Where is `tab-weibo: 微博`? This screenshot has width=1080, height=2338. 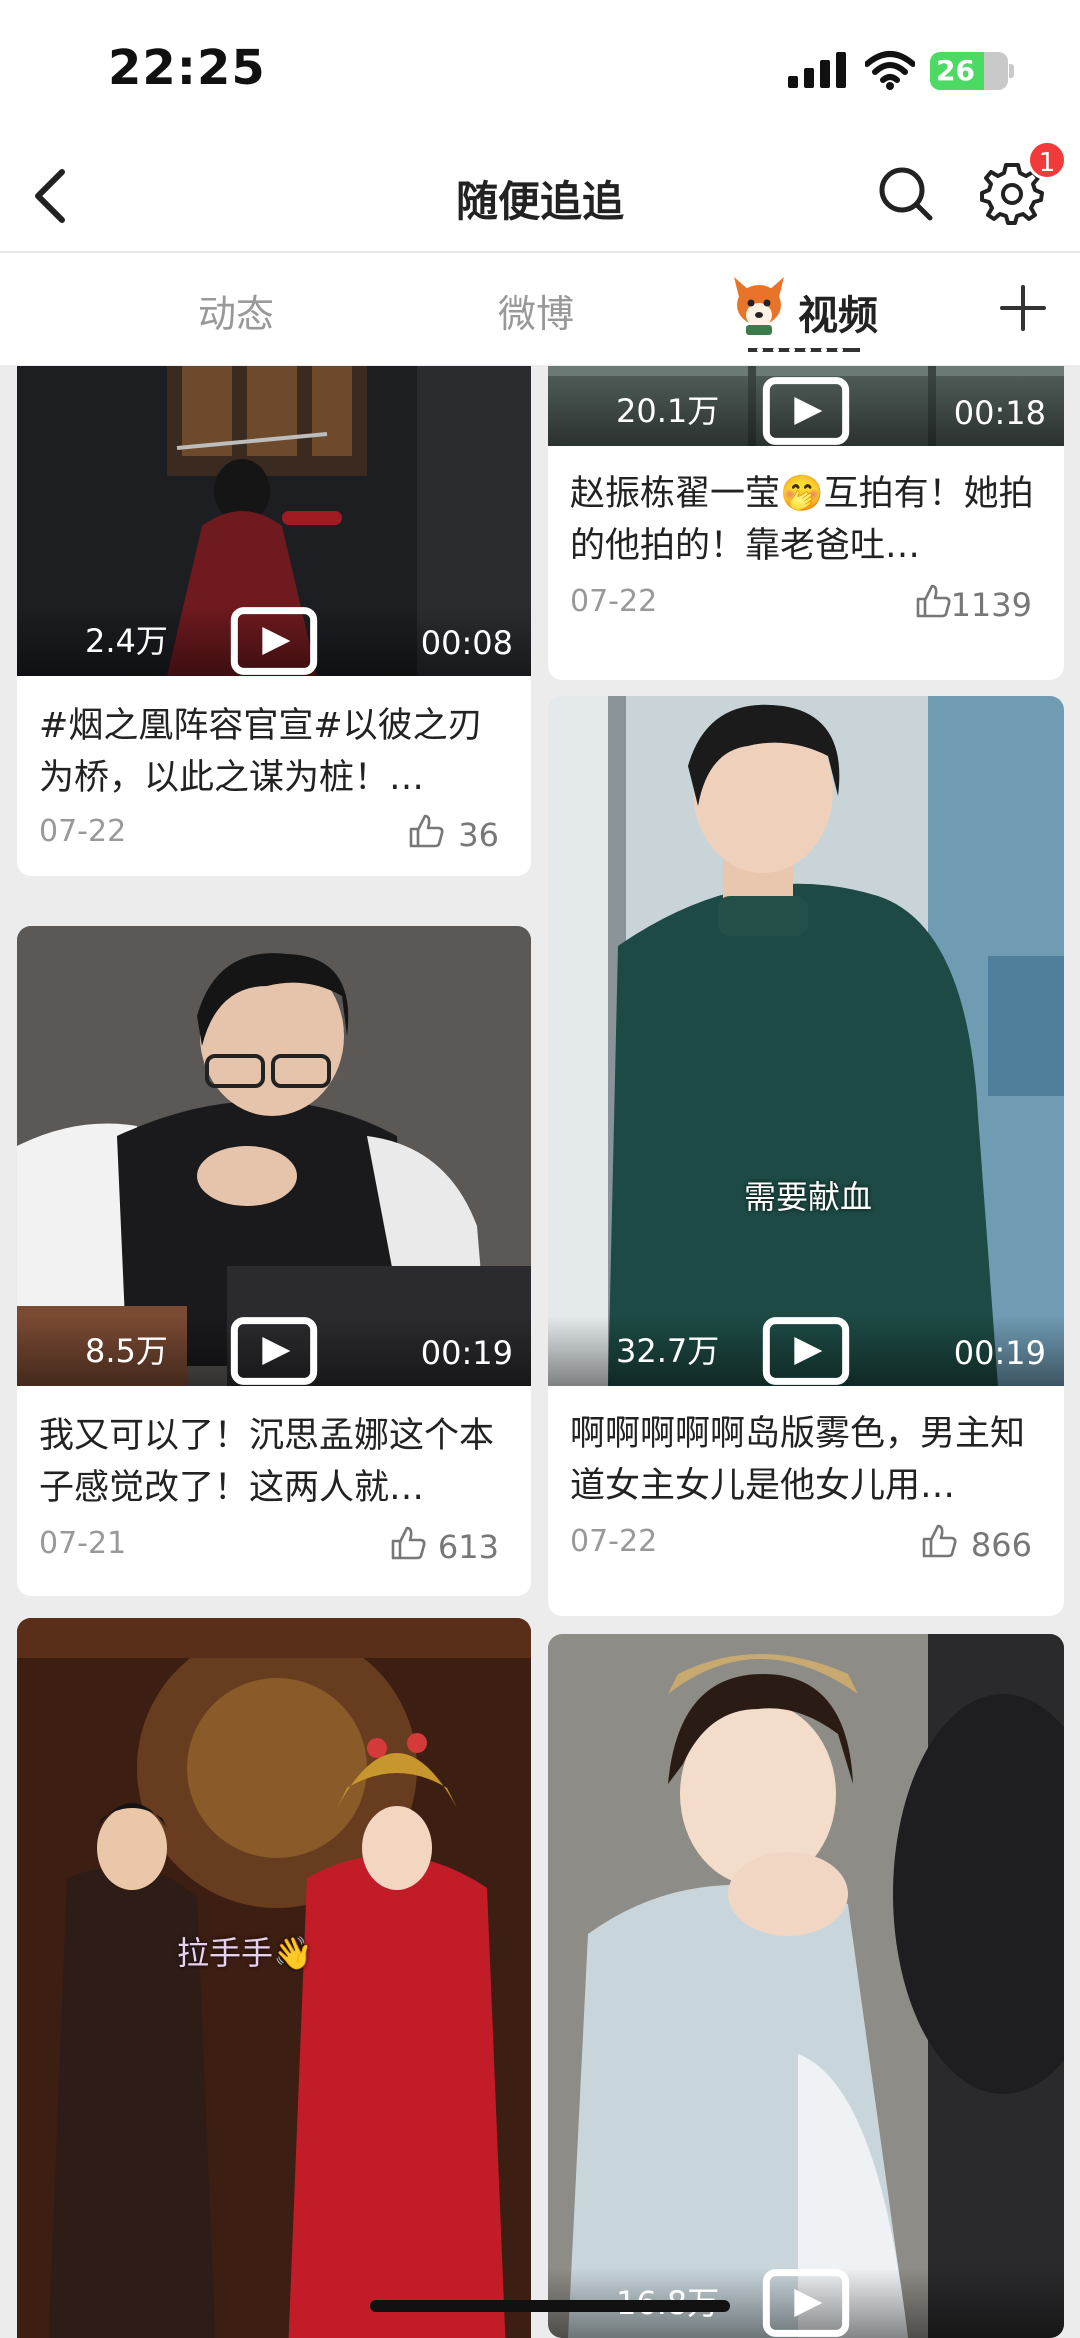
tab-weibo: 微博 is located at coordinates (536, 310).